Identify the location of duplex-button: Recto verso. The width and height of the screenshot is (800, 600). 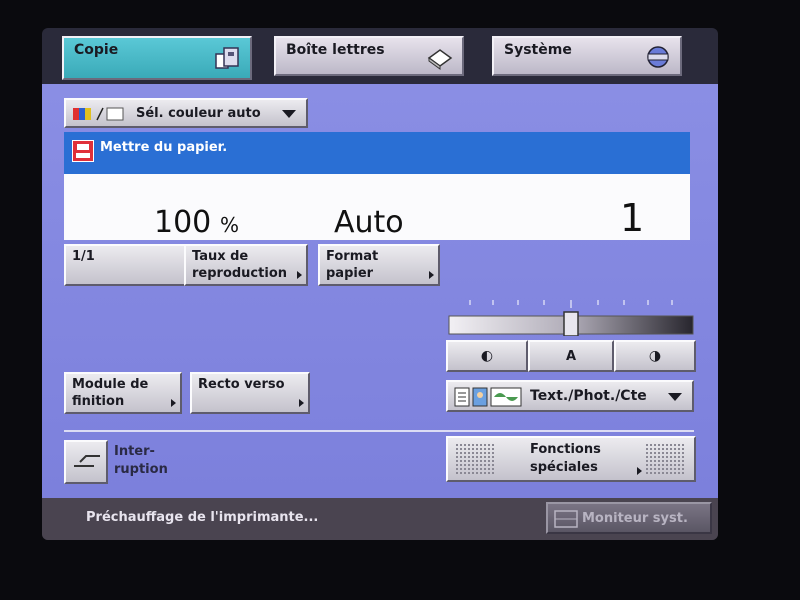
(250, 393).